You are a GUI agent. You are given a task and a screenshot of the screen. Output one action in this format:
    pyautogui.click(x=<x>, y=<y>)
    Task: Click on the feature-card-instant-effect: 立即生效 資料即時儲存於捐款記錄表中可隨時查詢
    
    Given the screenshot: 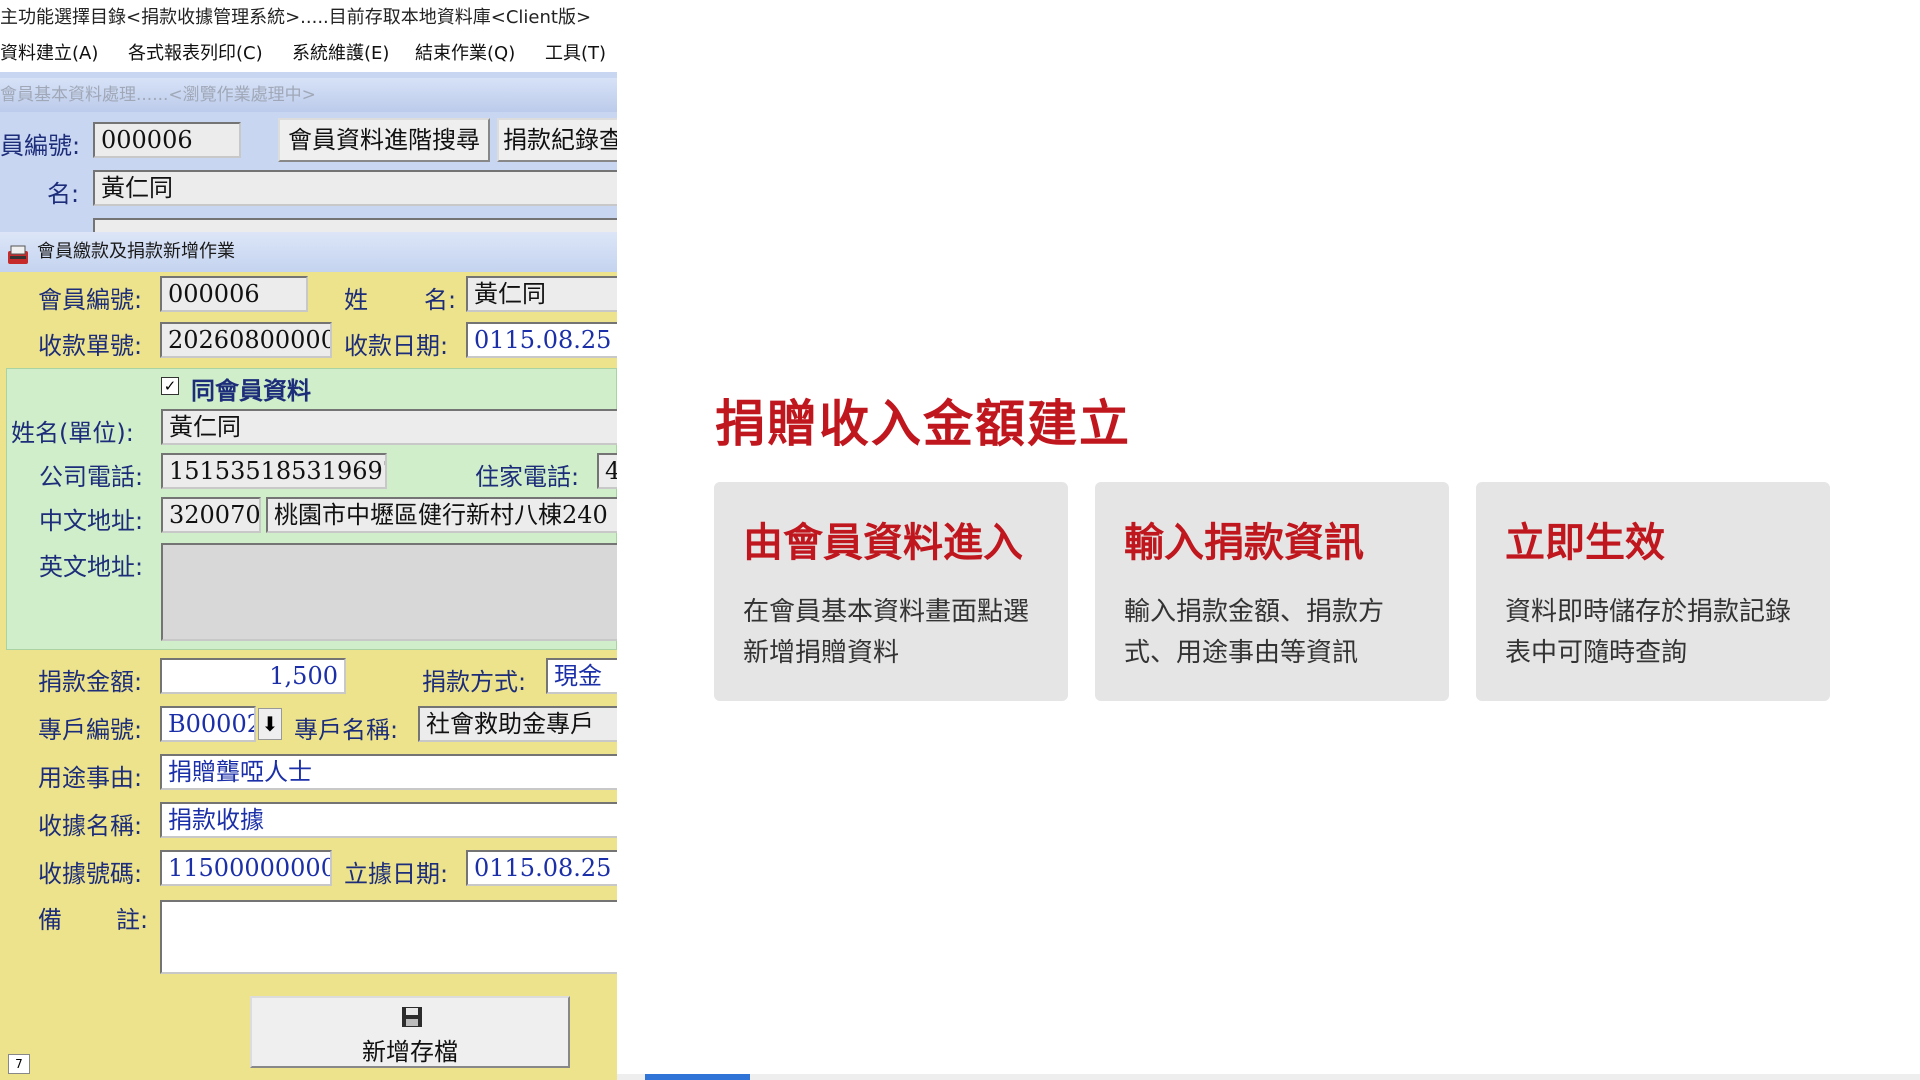 What is the action you would take?
    pyautogui.click(x=1653, y=591)
    